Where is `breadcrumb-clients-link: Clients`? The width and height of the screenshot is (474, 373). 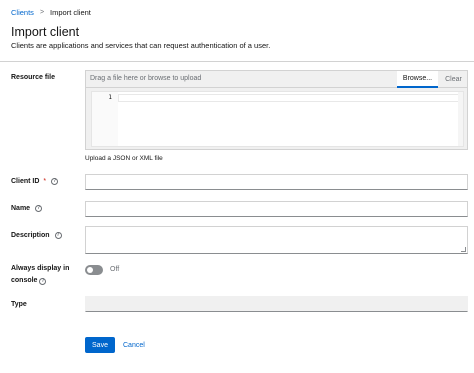 breadcrumb-clients-link: Clients is located at coordinates (22, 12).